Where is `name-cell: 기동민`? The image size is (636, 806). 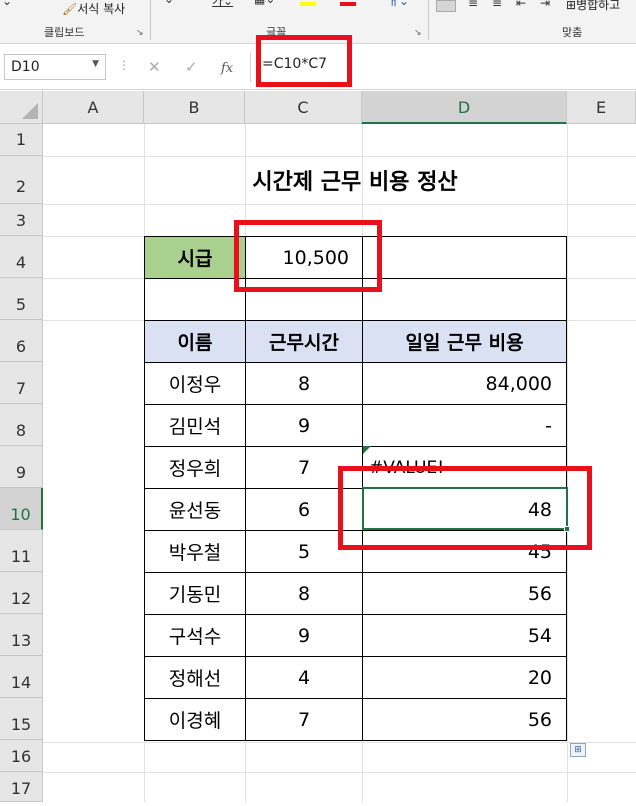 name-cell: 기동민 is located at coordinates (195, 593).